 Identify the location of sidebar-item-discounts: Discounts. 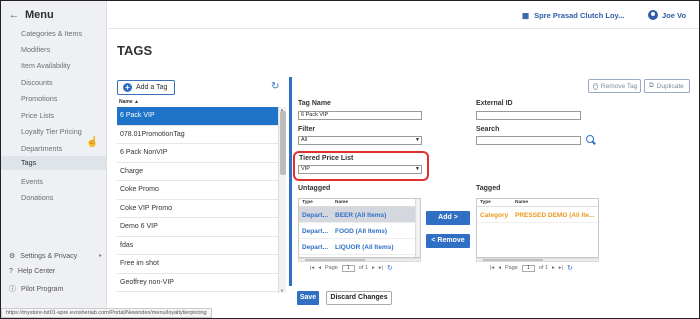
(37, 82).